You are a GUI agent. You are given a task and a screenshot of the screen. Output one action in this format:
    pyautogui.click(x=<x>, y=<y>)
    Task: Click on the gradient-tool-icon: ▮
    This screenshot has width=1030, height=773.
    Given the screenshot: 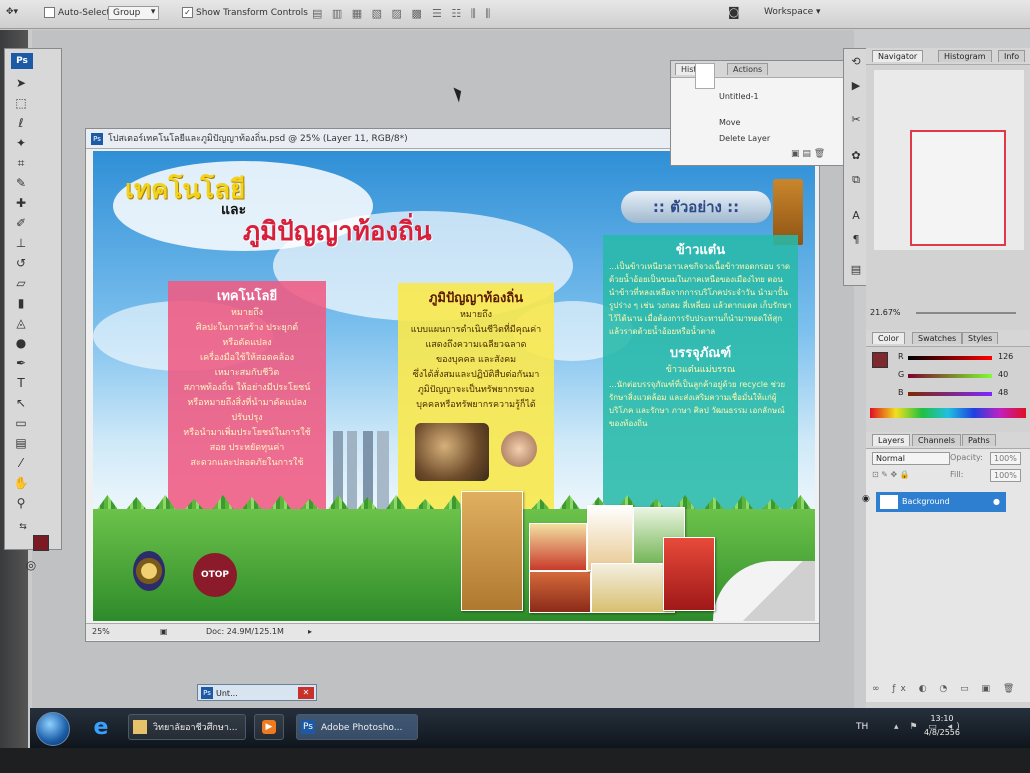 What is the action you would take?
    pyautogui.click(x=21, y=303)
    